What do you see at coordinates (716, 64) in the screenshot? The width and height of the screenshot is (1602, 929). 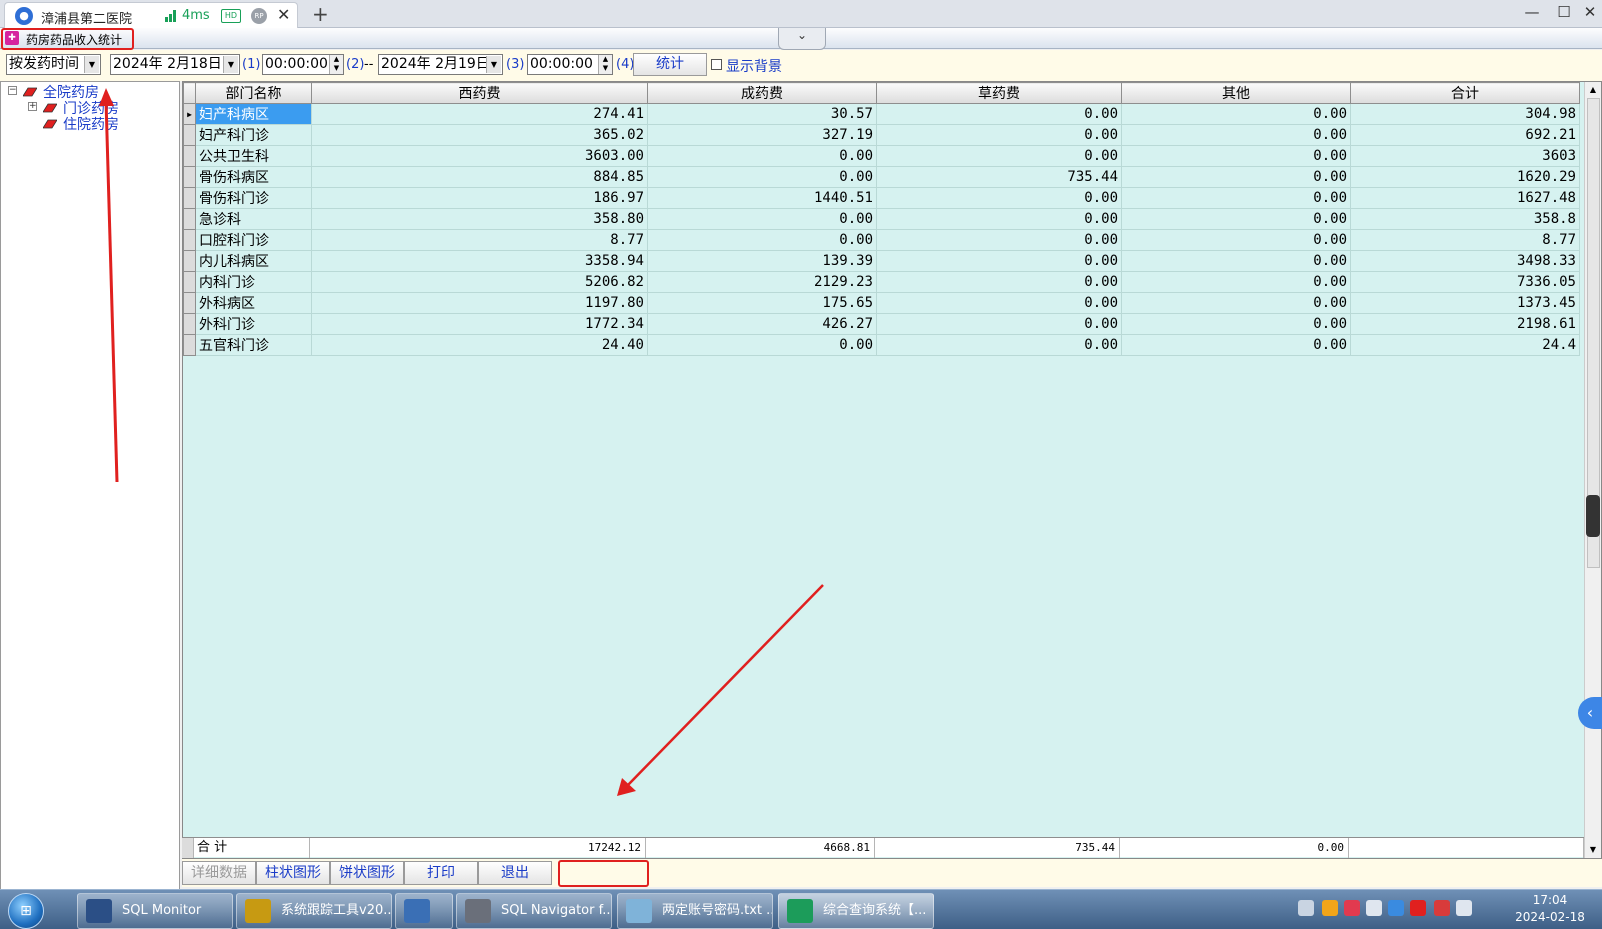 I see `show-background-checkbox` at bounding box center [716, 64].